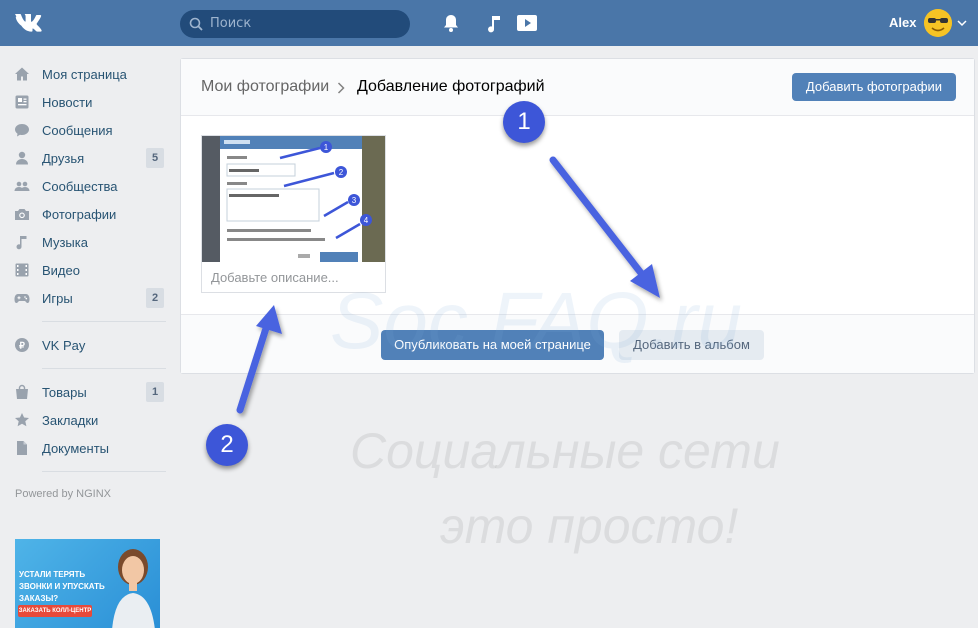 This screenshot has height=628, width=978. Describe the element at coordinates (341, 88) in the screenshot. I see `chevron-right-icon` at that location.